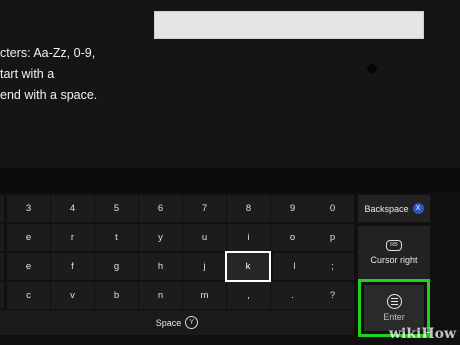  I want to click on requirement-line-1: cters: Aa-Zz, 0-9,, so click(48, 53).